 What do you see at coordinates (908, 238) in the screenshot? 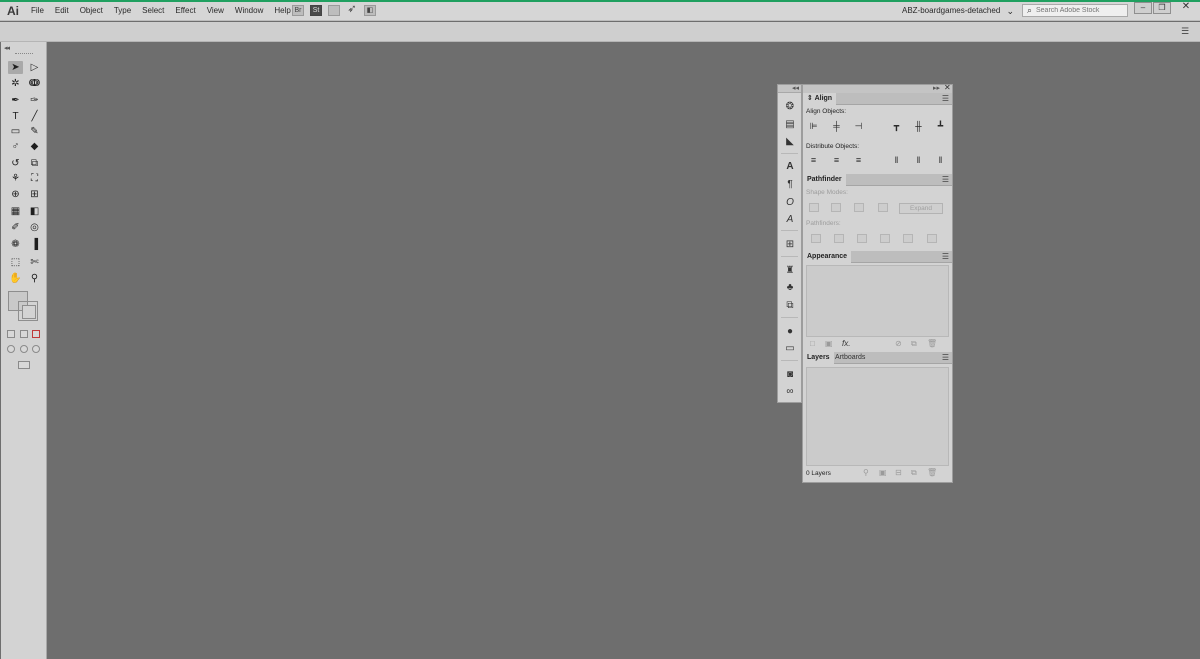
I see `outline-icon` at bounding box center [908, 238].